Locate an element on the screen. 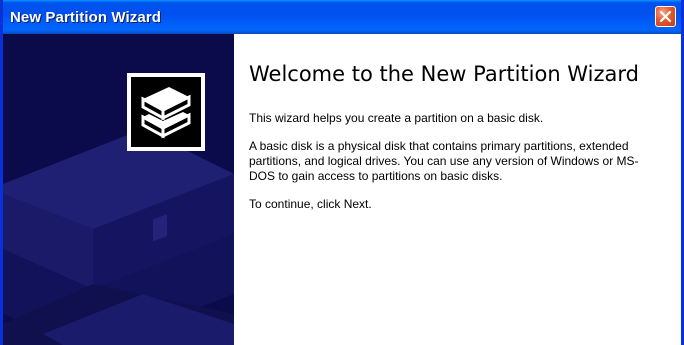 The width and height of the screenshot is (684, 345). disks-icon is located at coordinates (166, 112).